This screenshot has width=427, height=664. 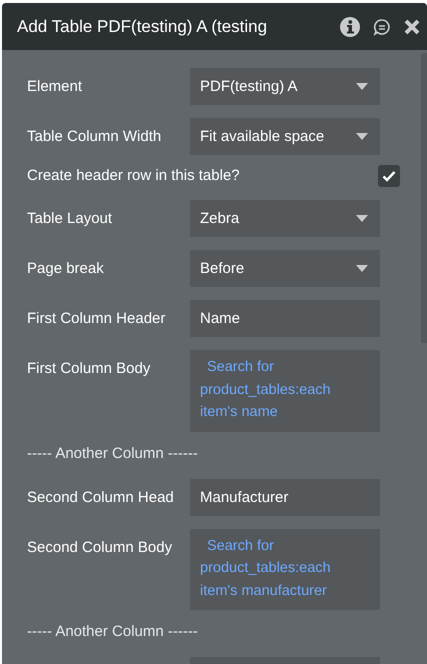 What do you see at coordinates (101, 497) in the screenshot?
I see `field-label: Second Column Head` at bounding box center [101, 497].